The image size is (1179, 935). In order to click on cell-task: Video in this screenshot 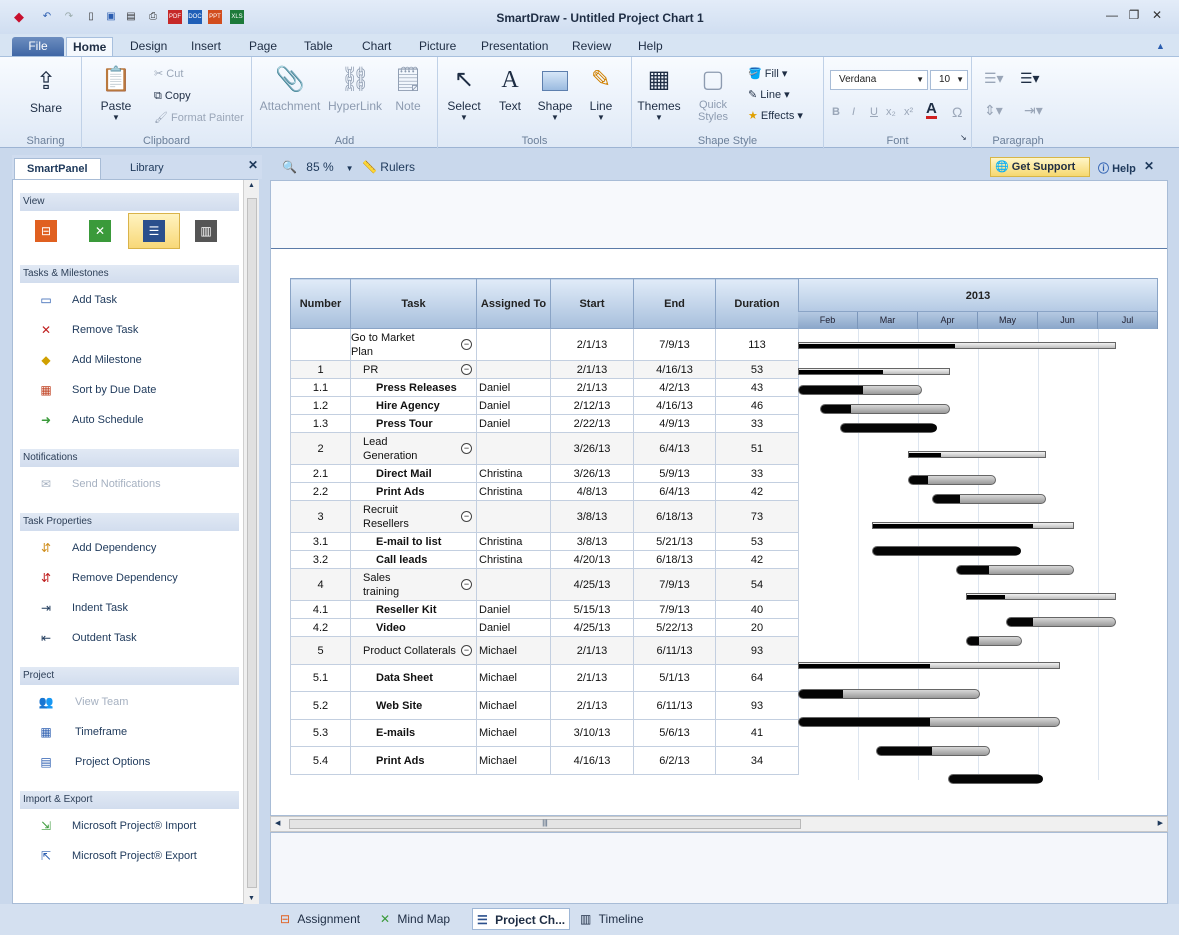, I will do `click(413, 627)`.